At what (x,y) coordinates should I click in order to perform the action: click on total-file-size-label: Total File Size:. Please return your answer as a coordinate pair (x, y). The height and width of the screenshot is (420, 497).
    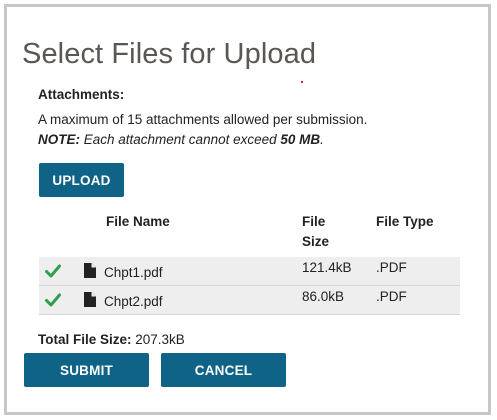
    Looking at the image, I should click on (85, 339).